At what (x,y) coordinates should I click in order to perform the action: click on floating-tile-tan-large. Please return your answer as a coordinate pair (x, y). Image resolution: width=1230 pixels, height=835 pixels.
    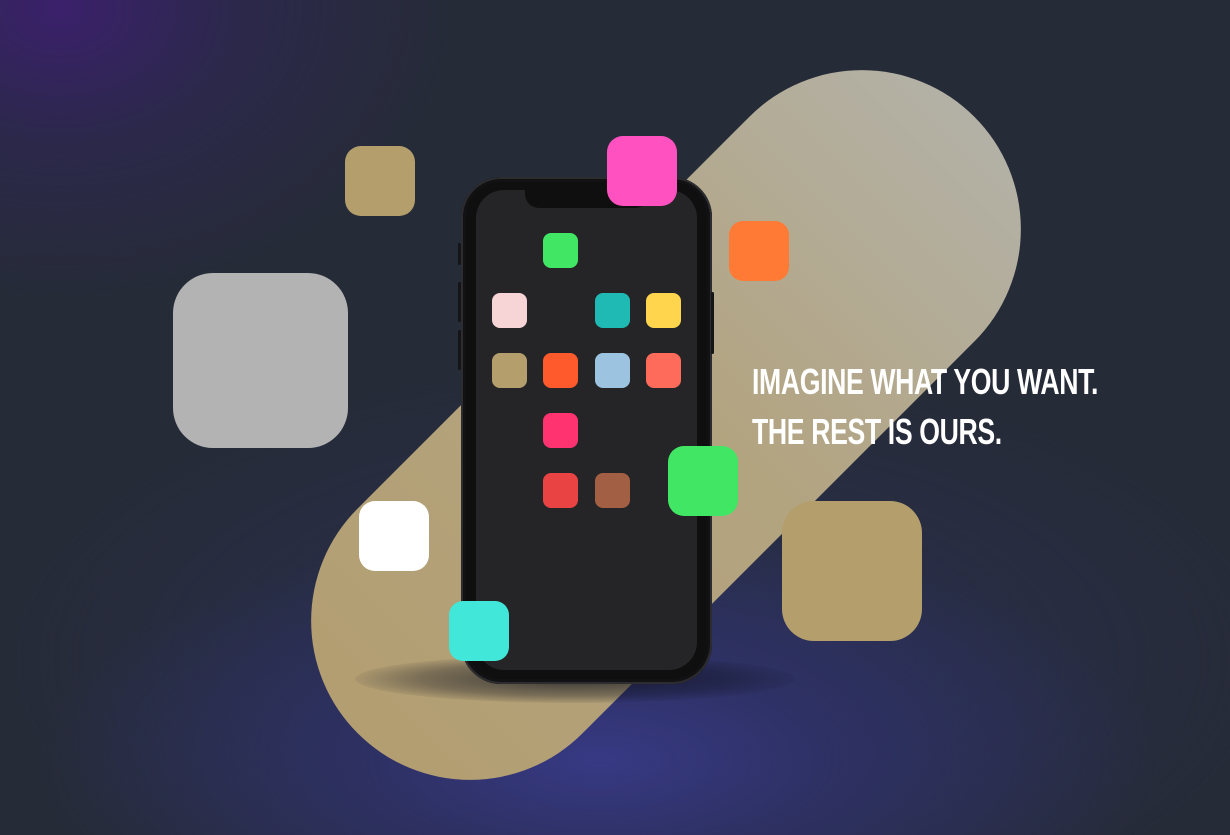
    Looking at the image, I should click on (852, 571).